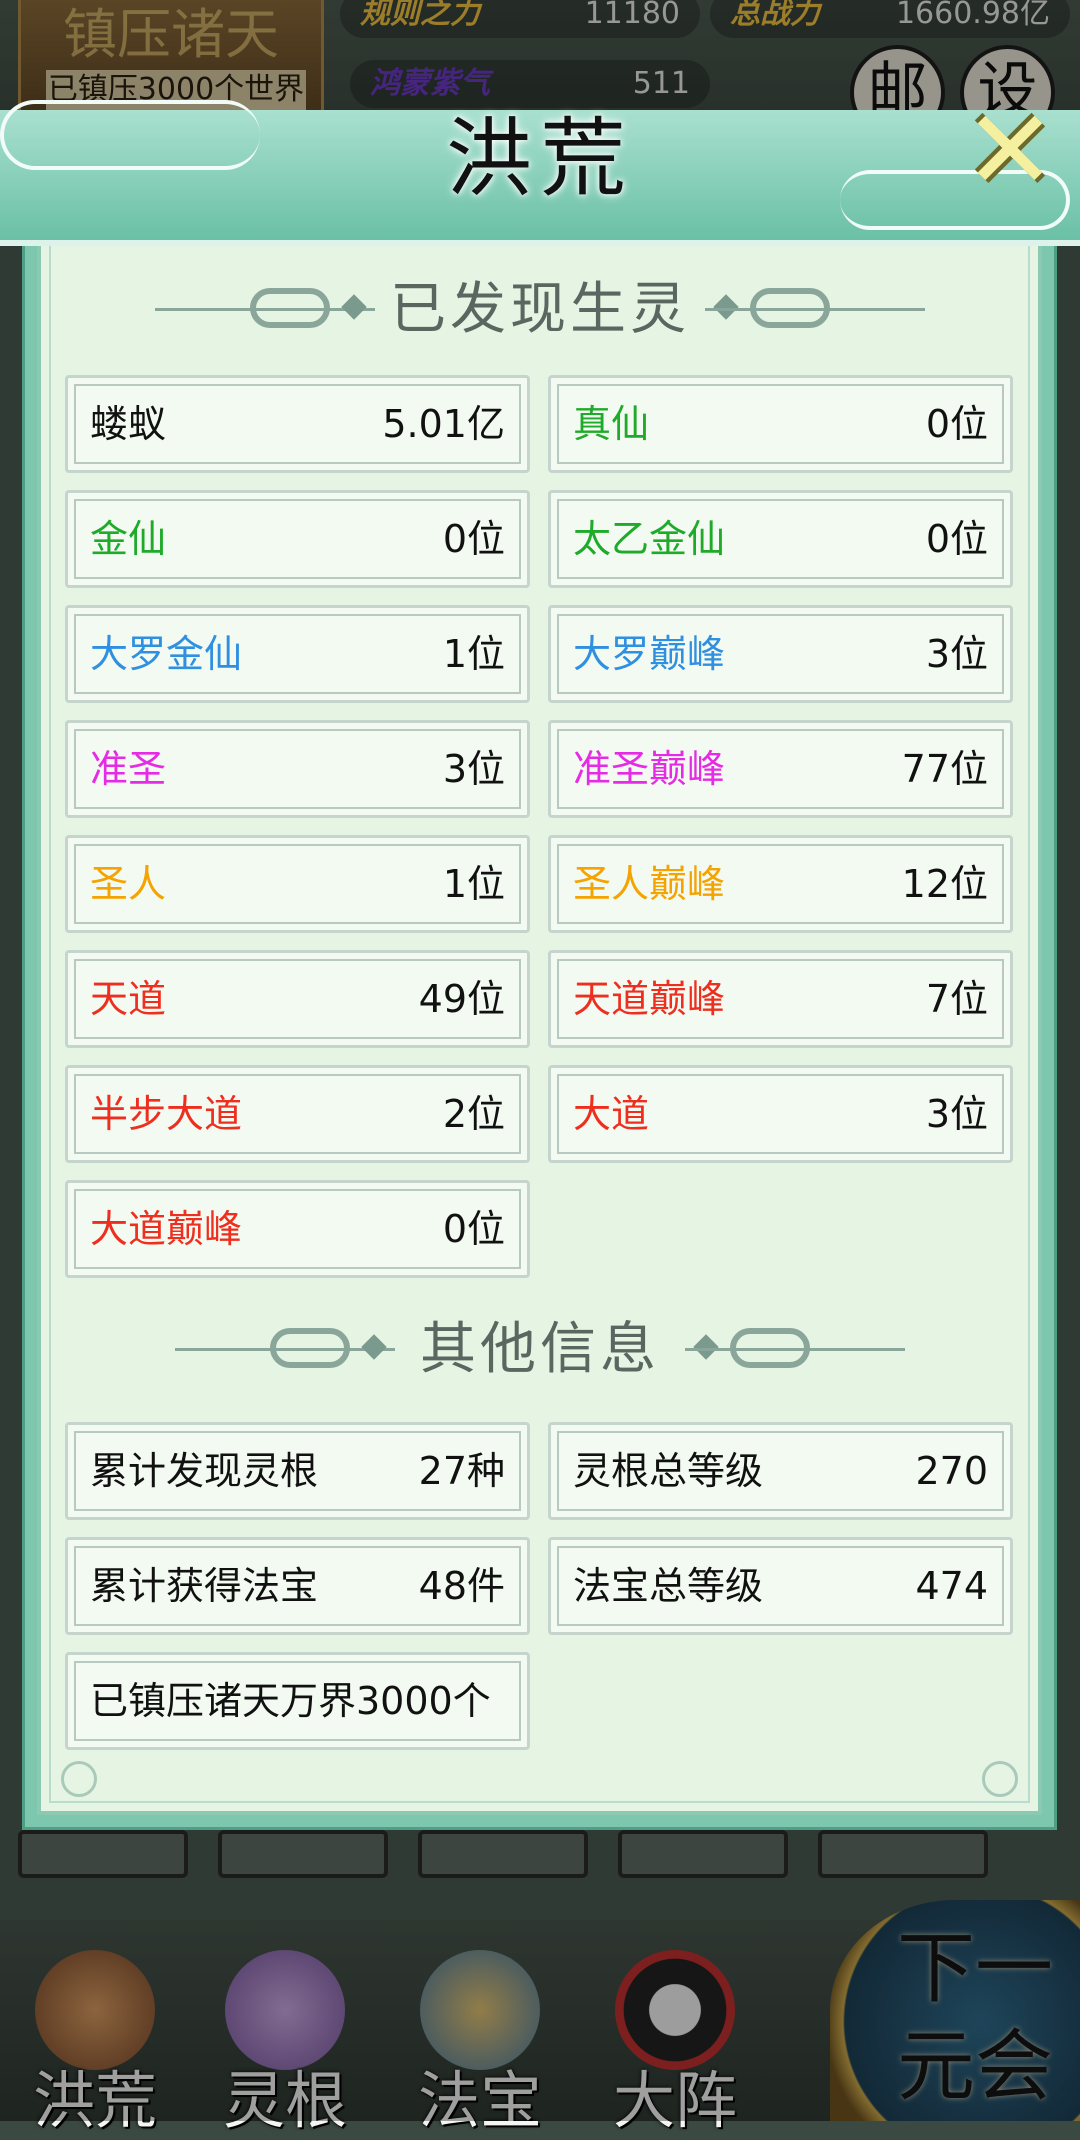  I want to click on cell-label: 半步大道, so click(166, 1114).